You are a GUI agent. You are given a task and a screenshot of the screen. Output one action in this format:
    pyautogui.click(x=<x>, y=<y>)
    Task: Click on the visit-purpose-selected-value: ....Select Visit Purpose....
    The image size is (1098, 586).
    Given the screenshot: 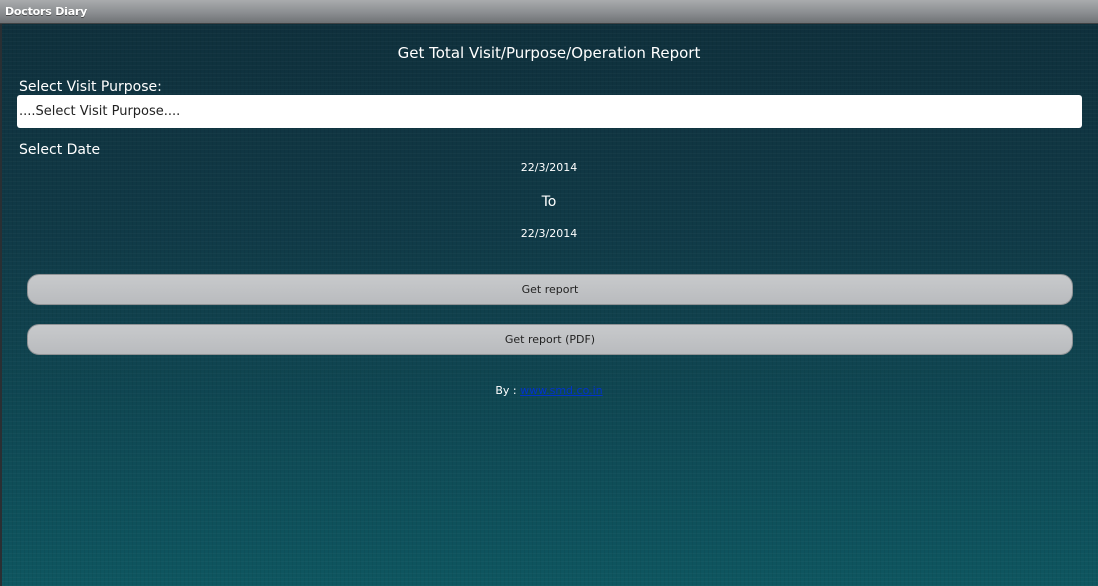 What is the action you would take?
    pyautogui.click(x=100, y=111)
    